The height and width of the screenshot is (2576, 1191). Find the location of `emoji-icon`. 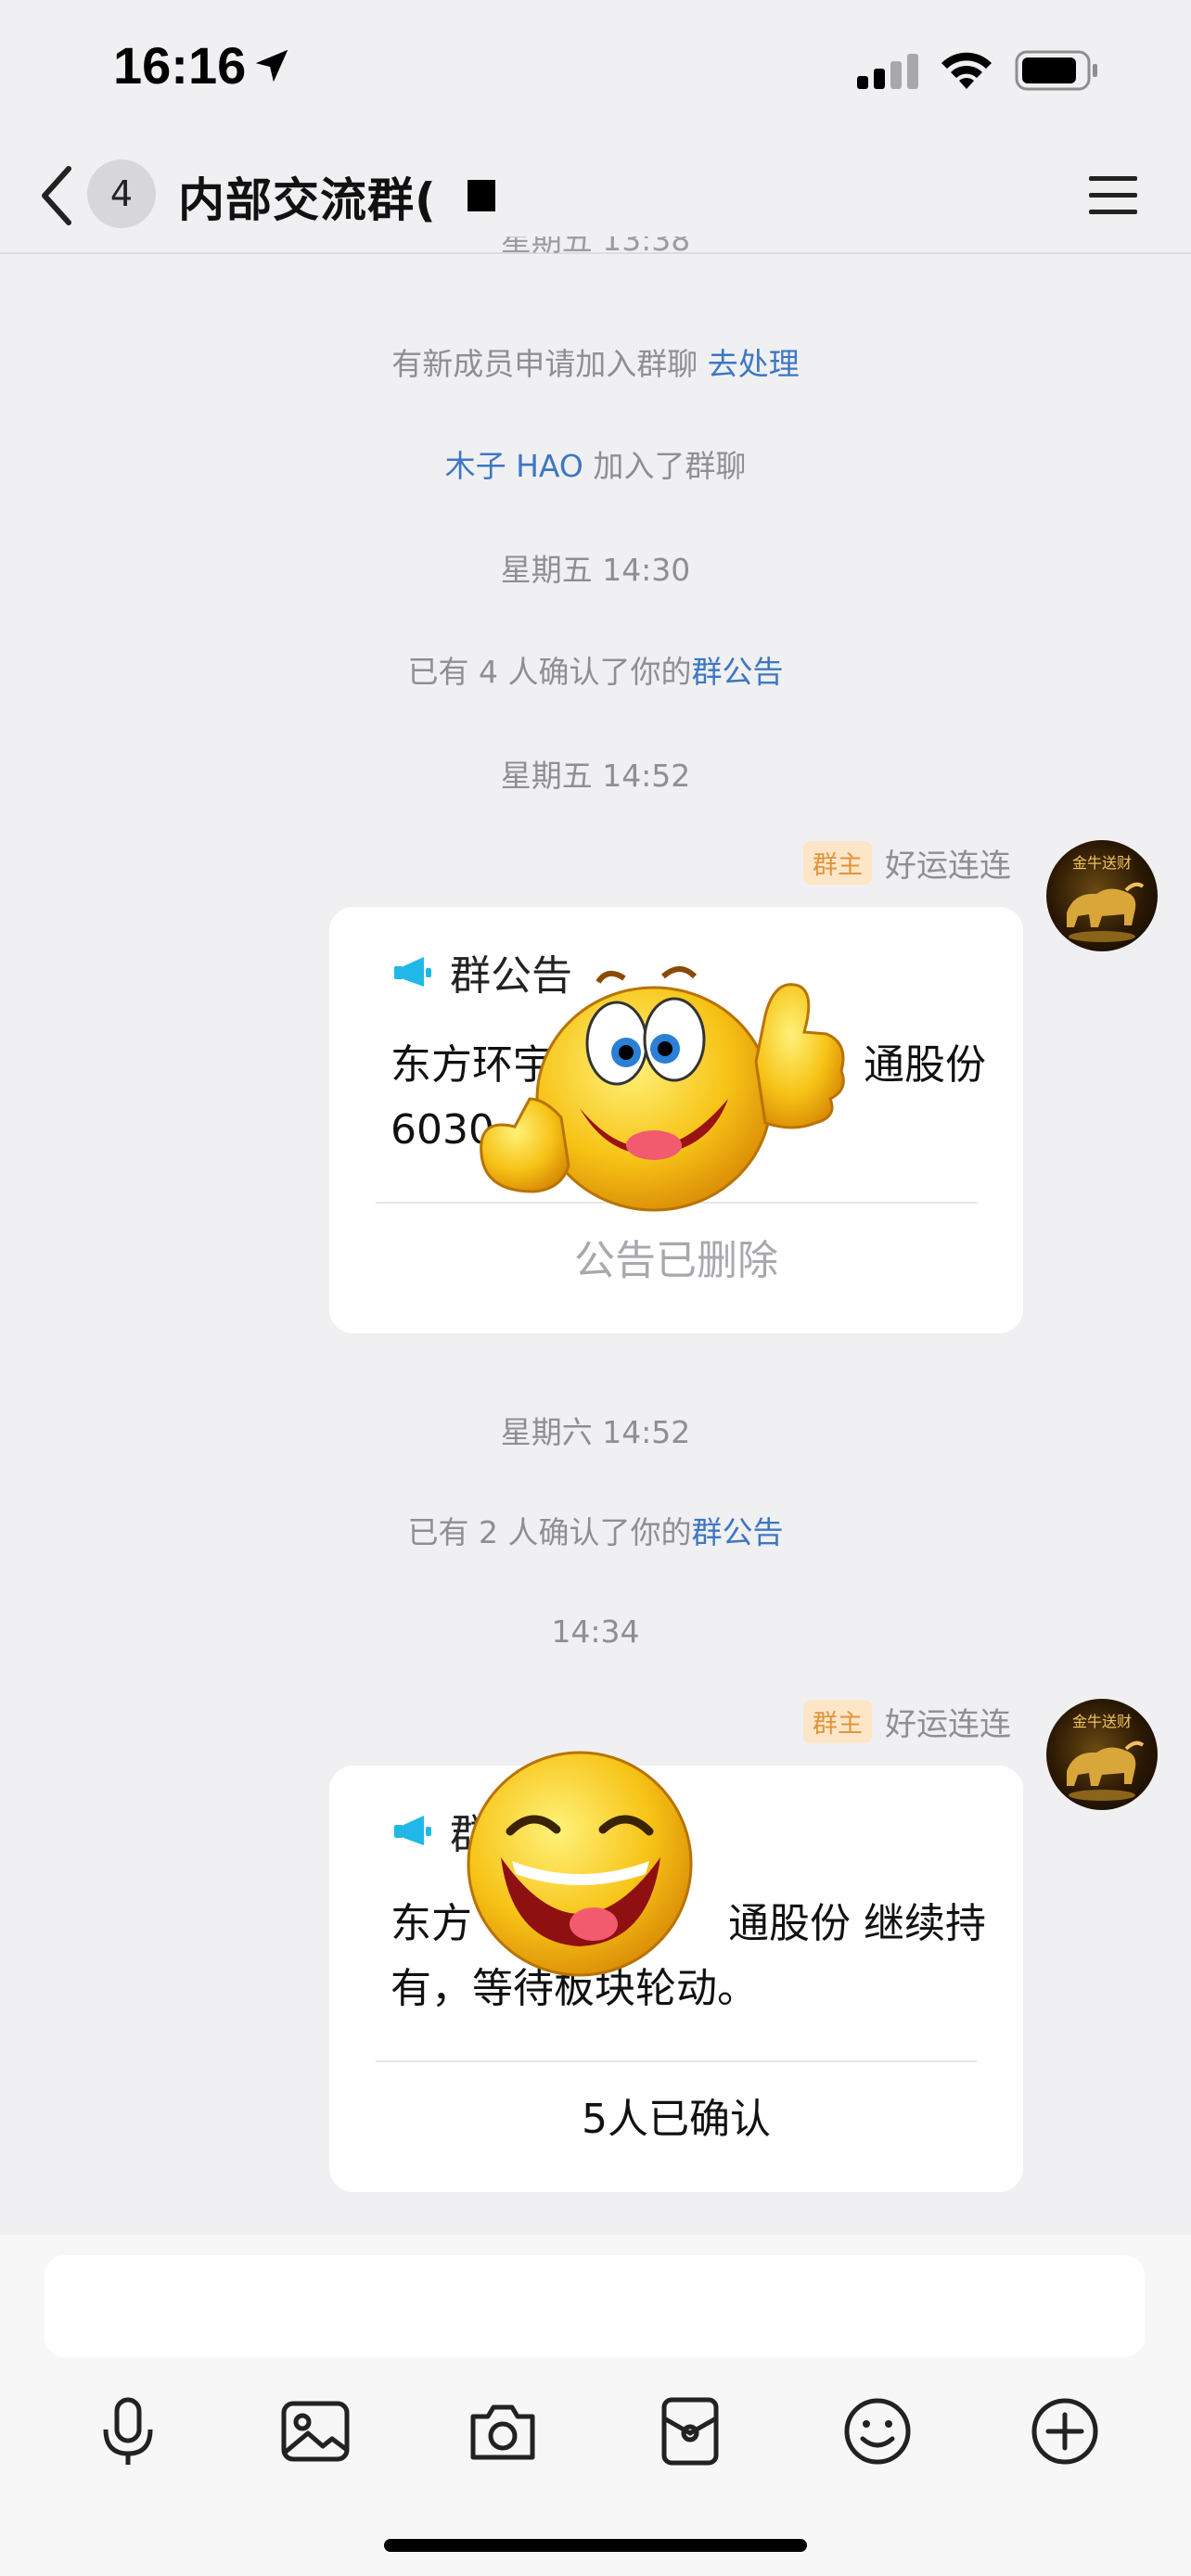

emoji-icon is located at coordinates (877, 2431).